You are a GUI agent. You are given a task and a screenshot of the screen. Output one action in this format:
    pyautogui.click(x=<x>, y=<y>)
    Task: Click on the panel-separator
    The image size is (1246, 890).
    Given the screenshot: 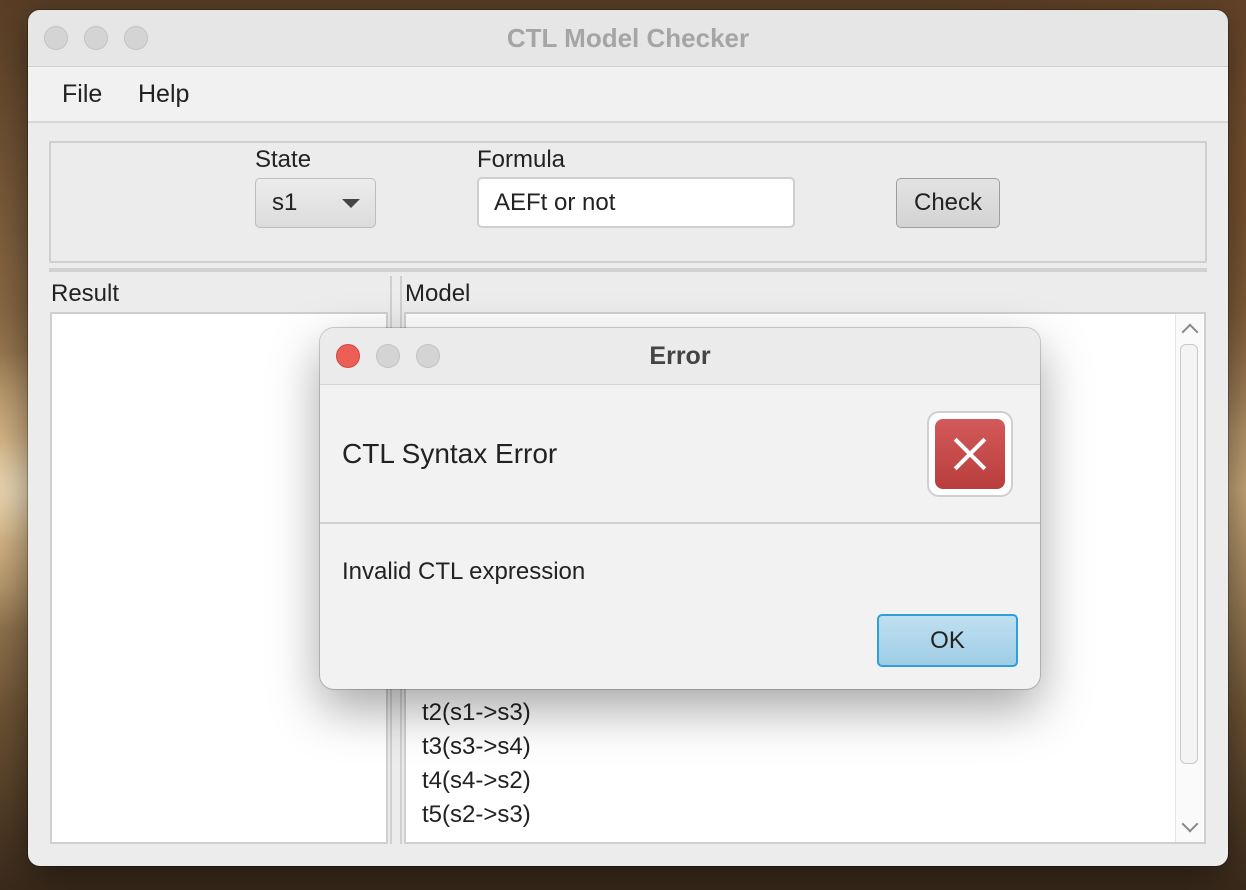 What is the action you would take?
    pyautogui.click(x=628, y=270)
    